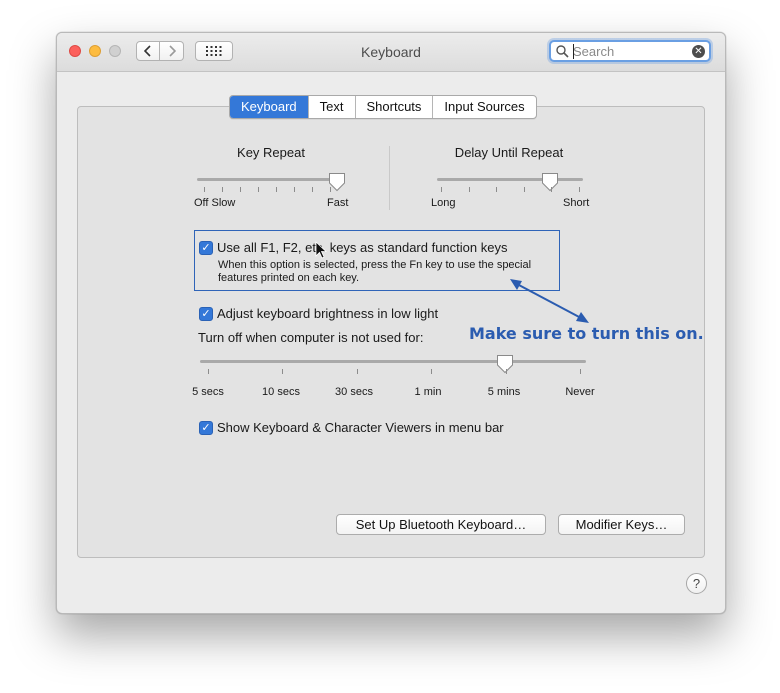 This screenshot has width=780, height=693. What do you see at coordinates (393, 361) in the screenshot?
I see `turn-off-slider-track` at bounding box center [393, 361].